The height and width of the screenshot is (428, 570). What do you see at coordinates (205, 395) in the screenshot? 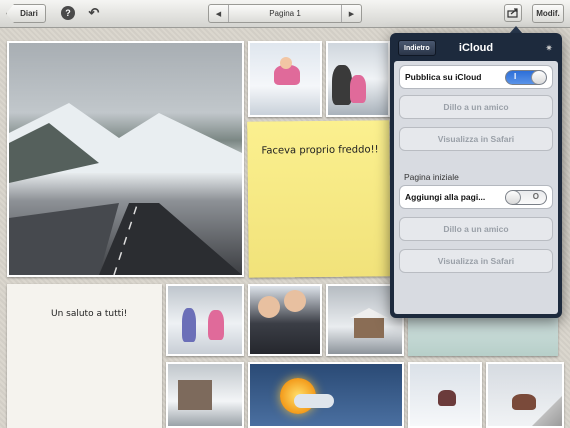
I see `photo-snowy-chalet` at bounding box center [205, 395].